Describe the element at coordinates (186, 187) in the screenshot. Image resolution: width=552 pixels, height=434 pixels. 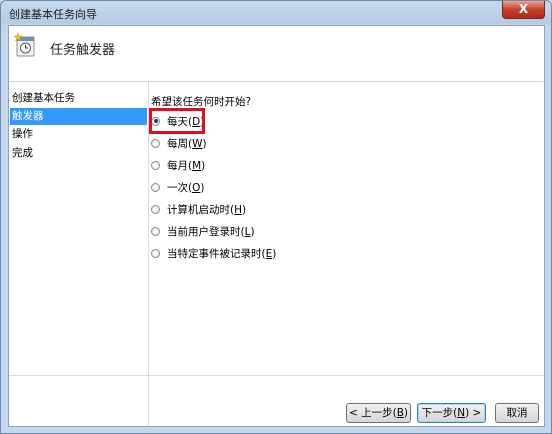
I see `option-once-label: 一次(O)` at that location.